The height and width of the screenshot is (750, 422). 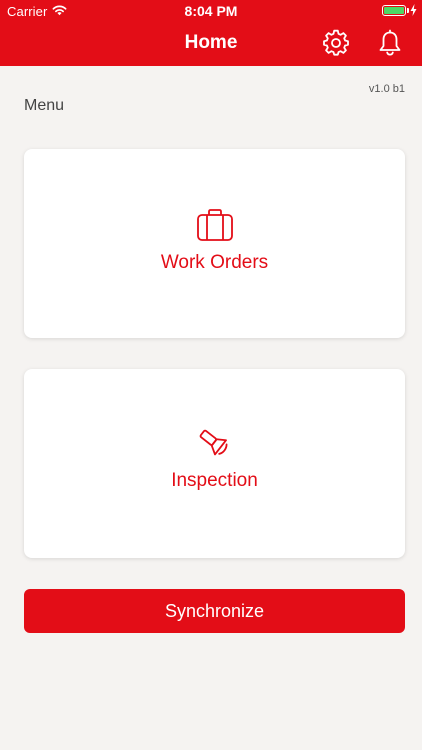 I want to click on inspection-icon-wrap, so click(x=214, y=443).